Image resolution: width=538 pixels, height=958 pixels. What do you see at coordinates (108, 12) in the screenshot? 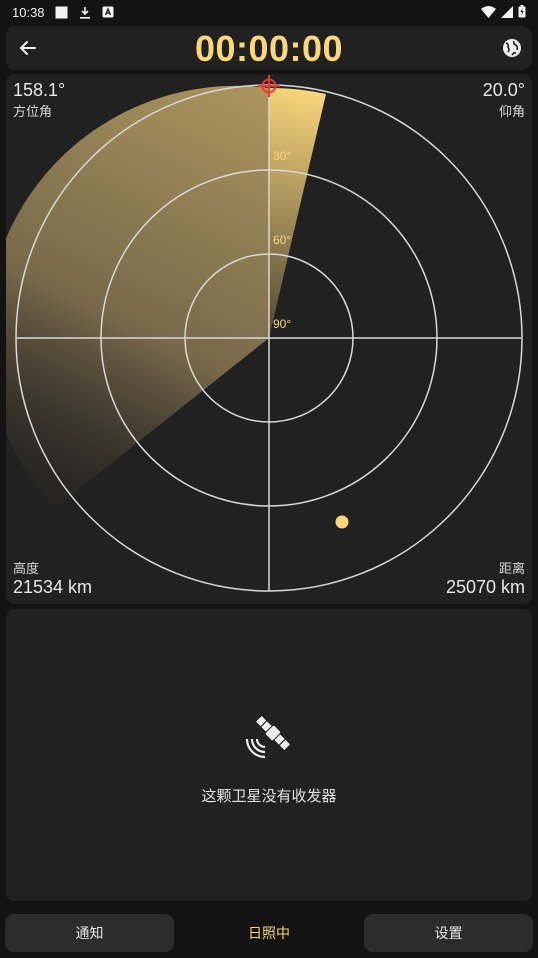
I see `app-a-icon` at bounding box center [108, 12].